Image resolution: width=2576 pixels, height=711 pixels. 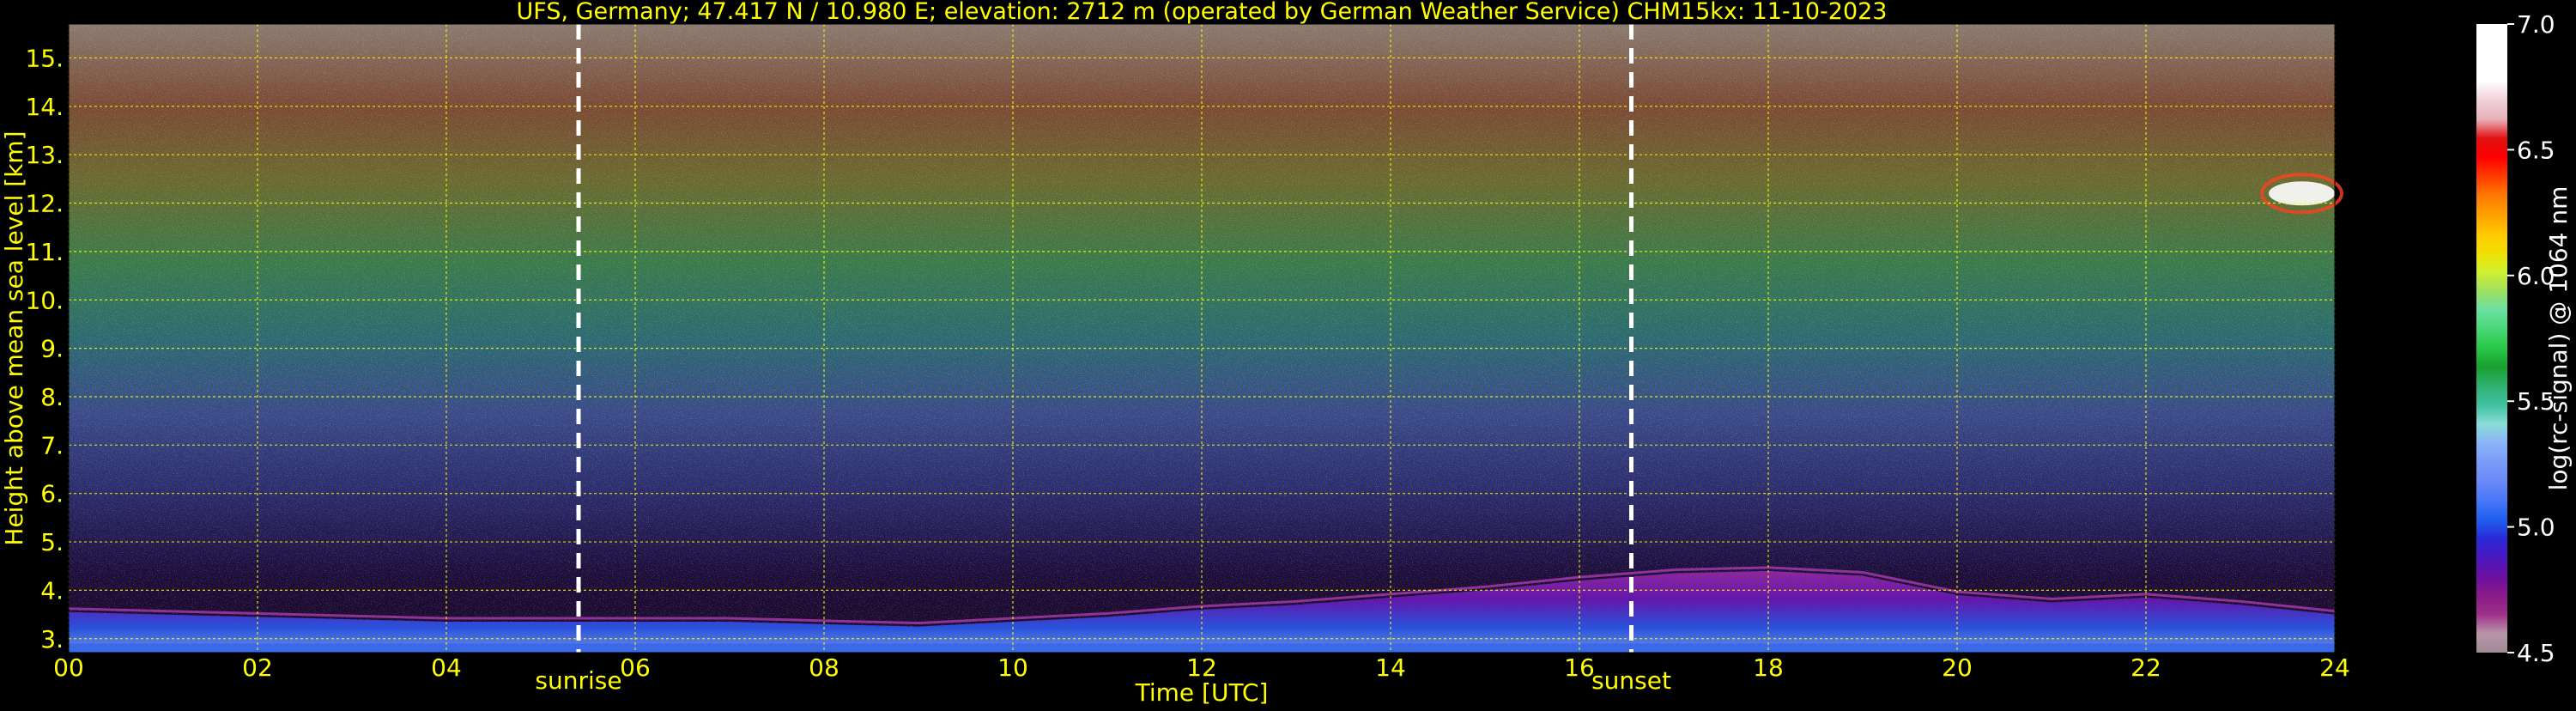 I want to click on x-tick-label: 14, so click(x=1390, y=667).